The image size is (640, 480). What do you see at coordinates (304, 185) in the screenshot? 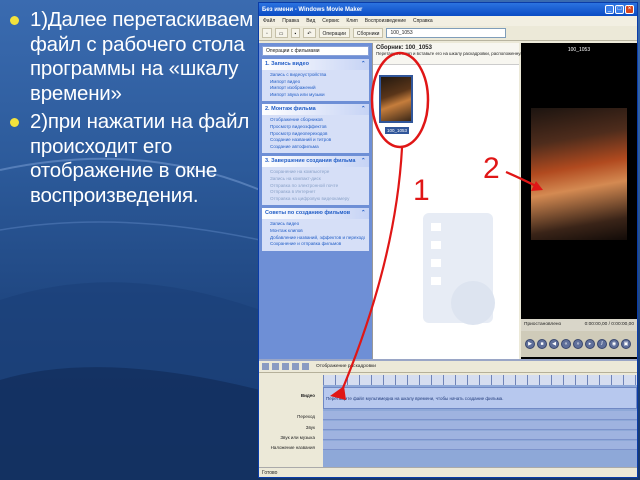
I see `task-link: Отправка по электронной почте` at bounding box center [304, 185].